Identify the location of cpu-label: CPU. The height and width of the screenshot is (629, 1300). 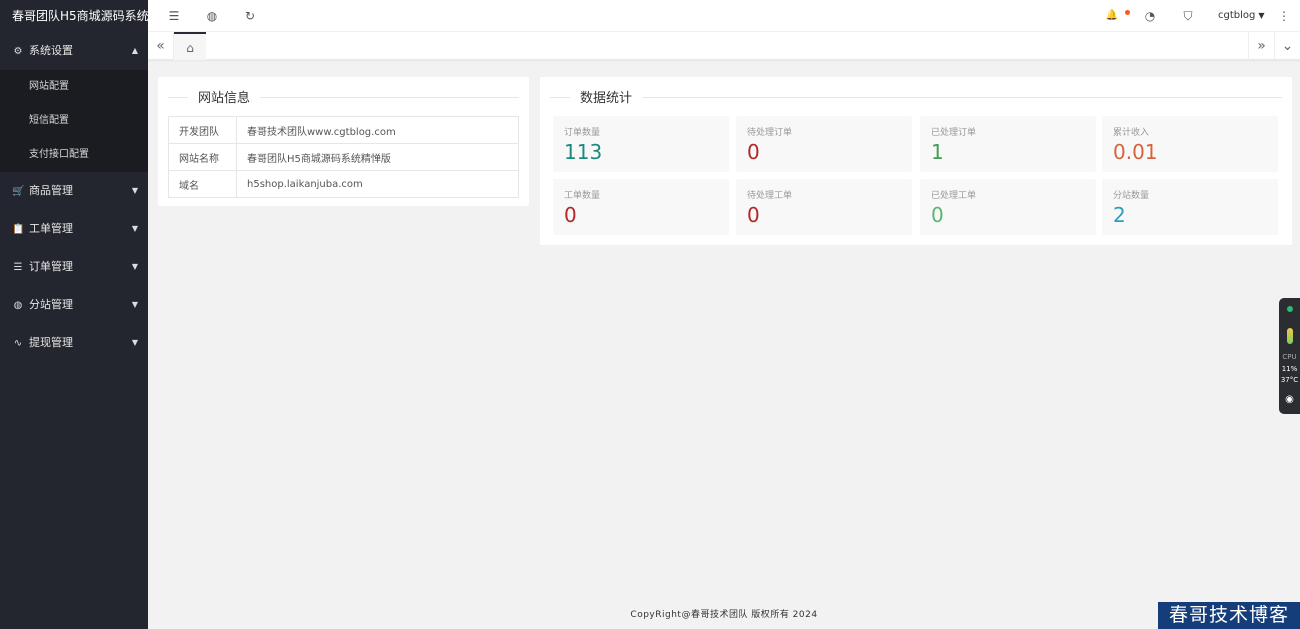
(1289, 357).